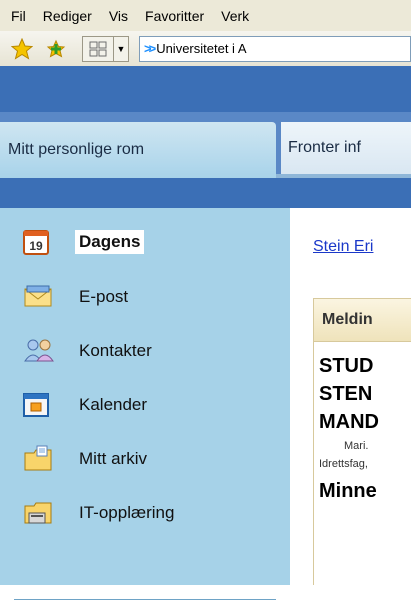 The image size is (411, 600). I want to click on panel-title: Meldin, so click(347, 319).